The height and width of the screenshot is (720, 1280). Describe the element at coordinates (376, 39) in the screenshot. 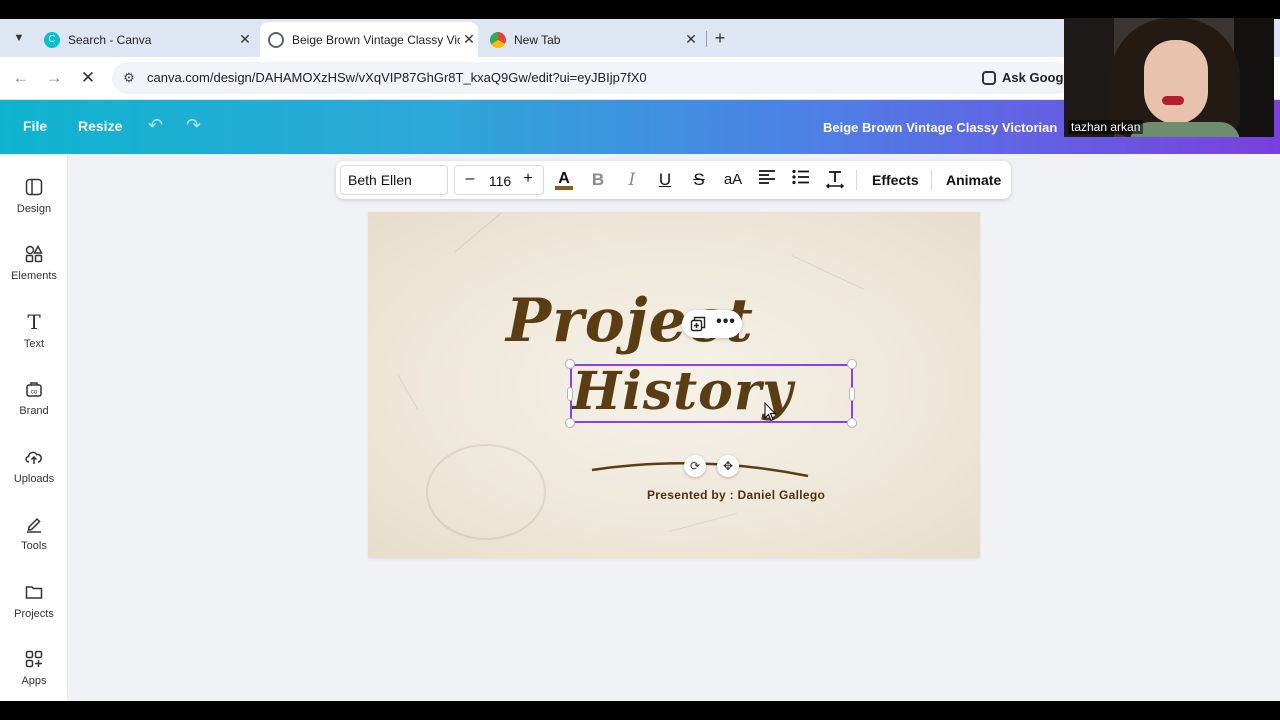

I see `tab-title: Beige Brown Vintage Classy Vic` at that location.